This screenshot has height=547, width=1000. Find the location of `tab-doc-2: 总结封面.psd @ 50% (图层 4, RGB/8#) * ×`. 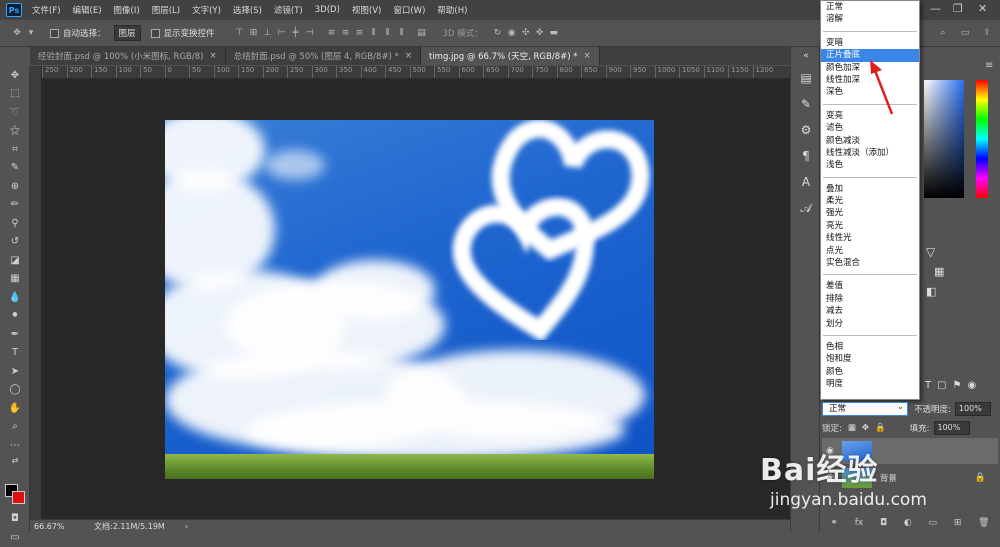

tab-doc-2: 总结封面.psd @ 50% (图层 4, RGB/8#) * × is located at coordinates (323, 56).